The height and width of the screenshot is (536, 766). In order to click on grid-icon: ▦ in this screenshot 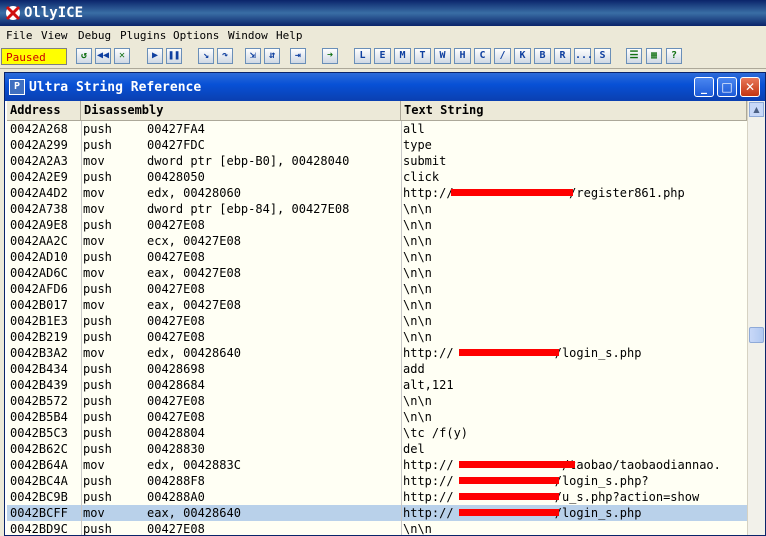, I will do `click(654, 56)`.